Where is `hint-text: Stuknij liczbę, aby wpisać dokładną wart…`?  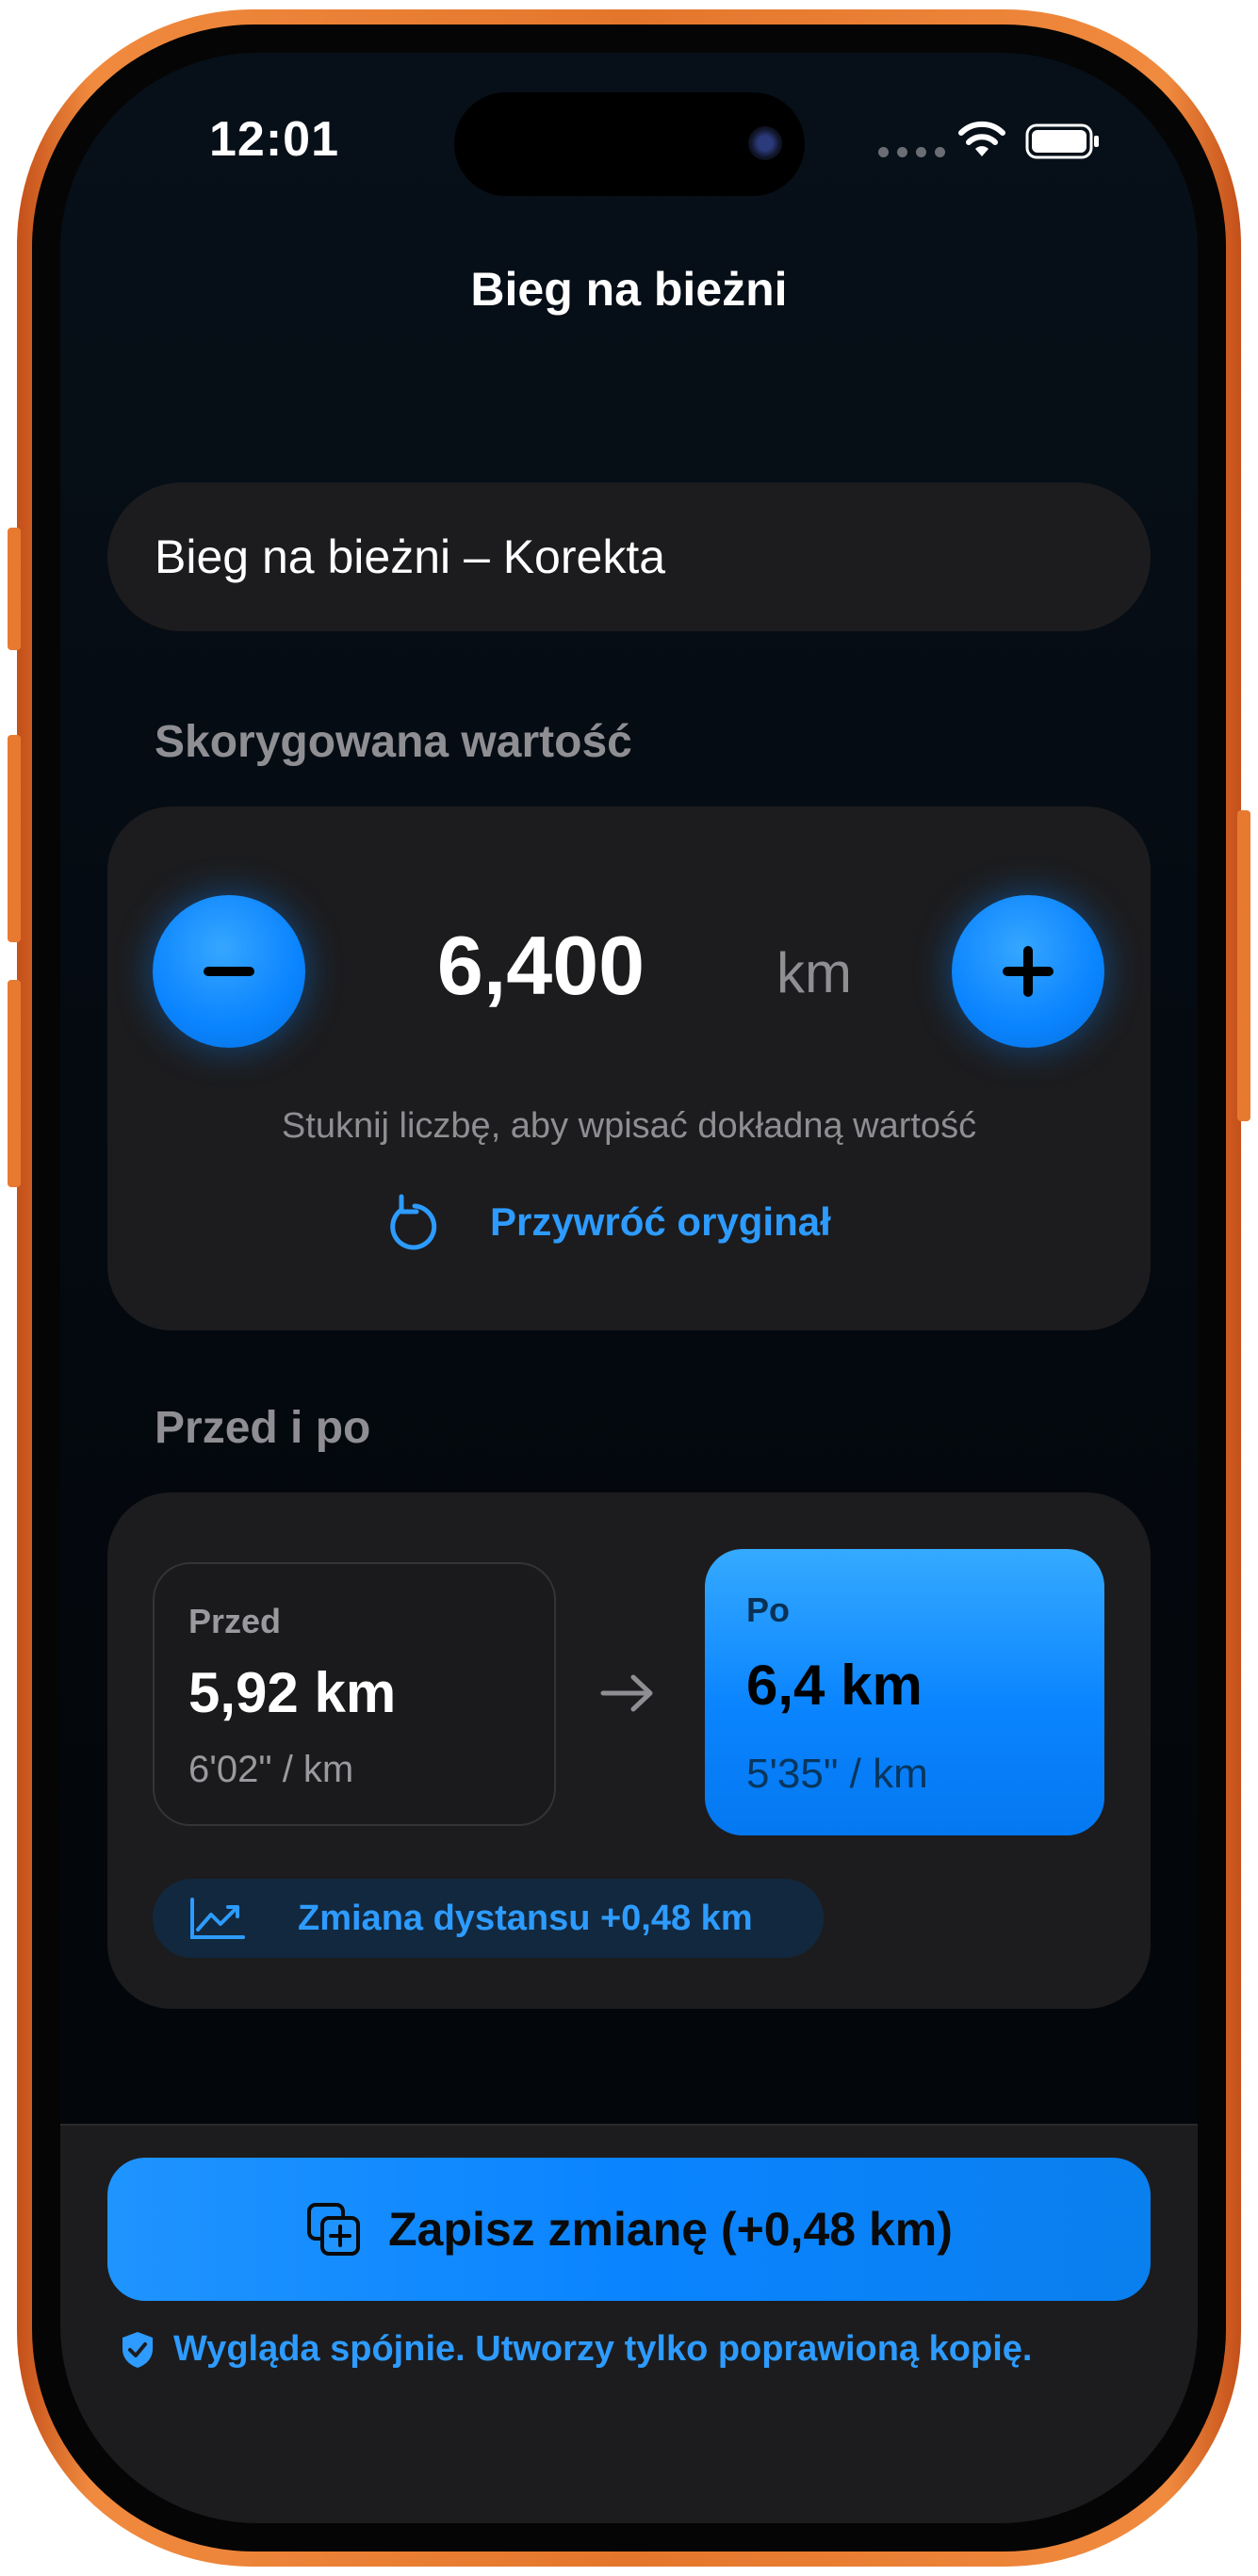
hint-text: Stuknij liczbę, aby wpisać dokładną wart… is located at coordinates (629, 1126).